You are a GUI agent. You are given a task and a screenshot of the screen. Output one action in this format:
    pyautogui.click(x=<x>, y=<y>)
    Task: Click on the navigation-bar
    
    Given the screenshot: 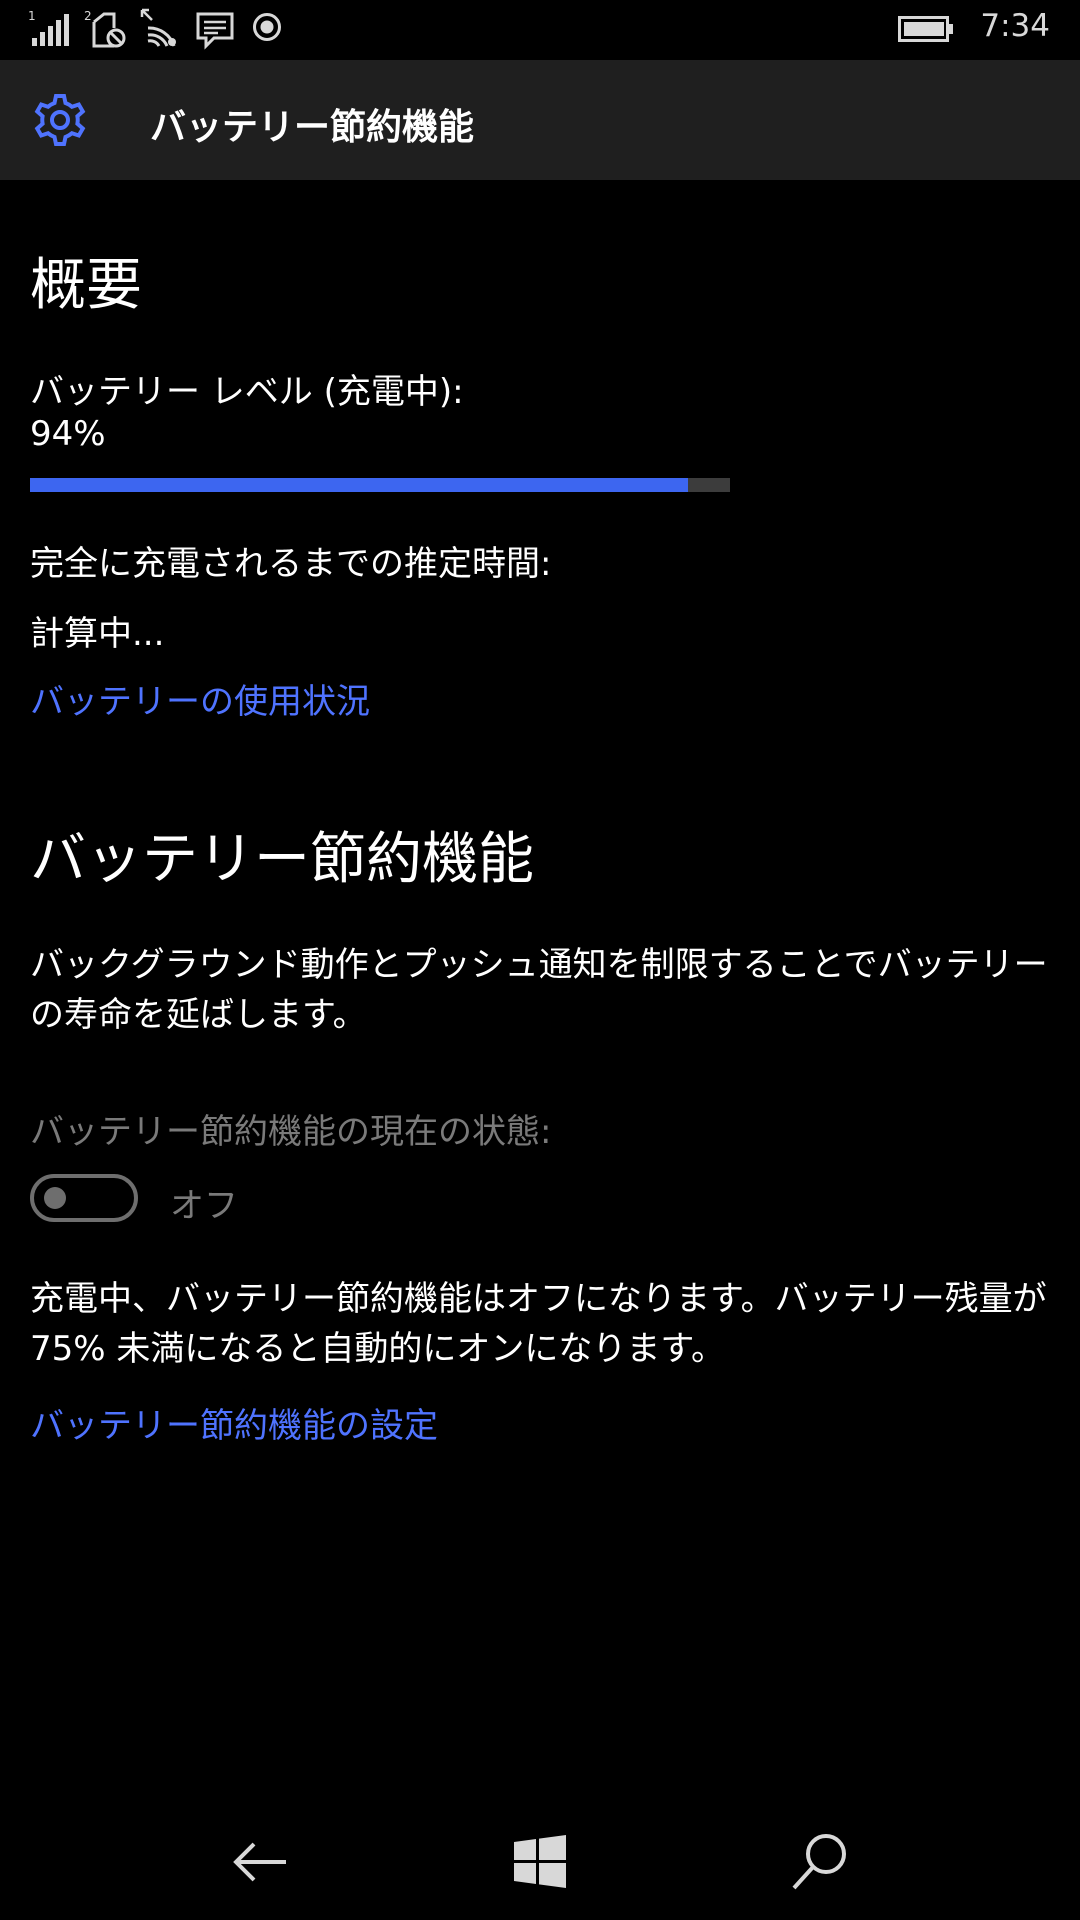 What is the action you would take?
    pyautogui.click(x=540, y=1860)
    